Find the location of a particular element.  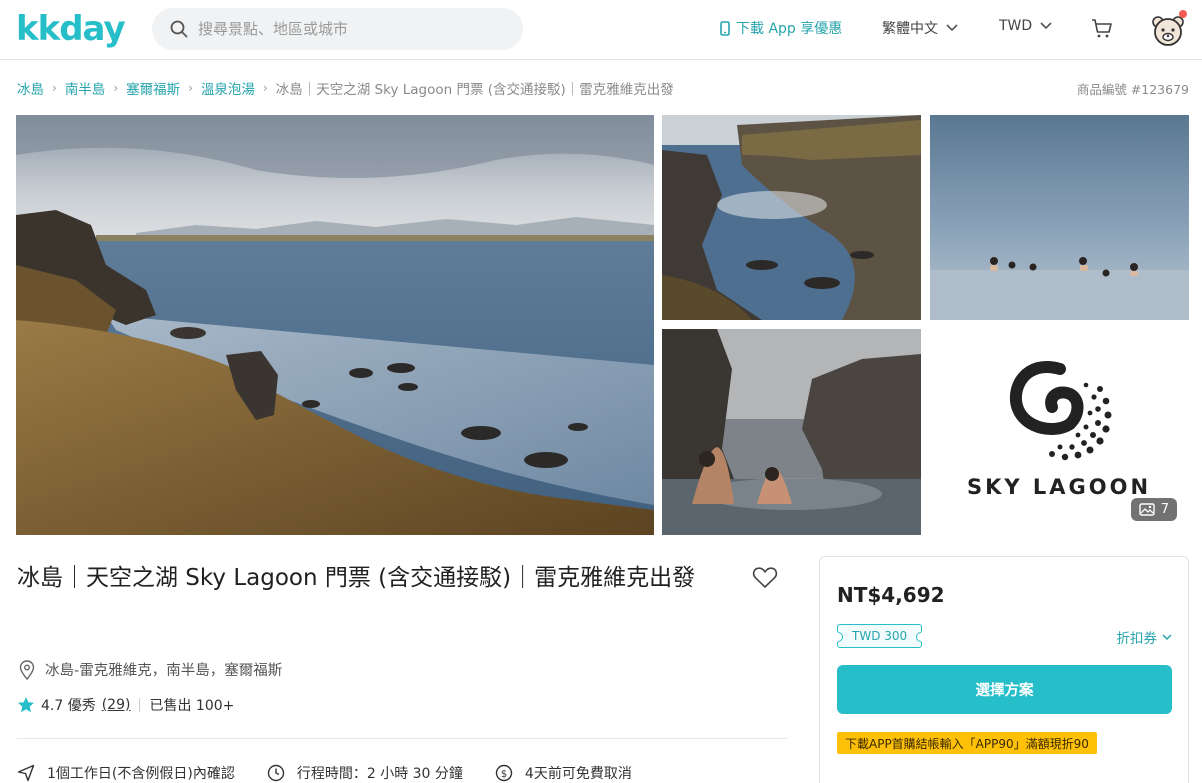

send-icon is located at coordinates (26, 773).